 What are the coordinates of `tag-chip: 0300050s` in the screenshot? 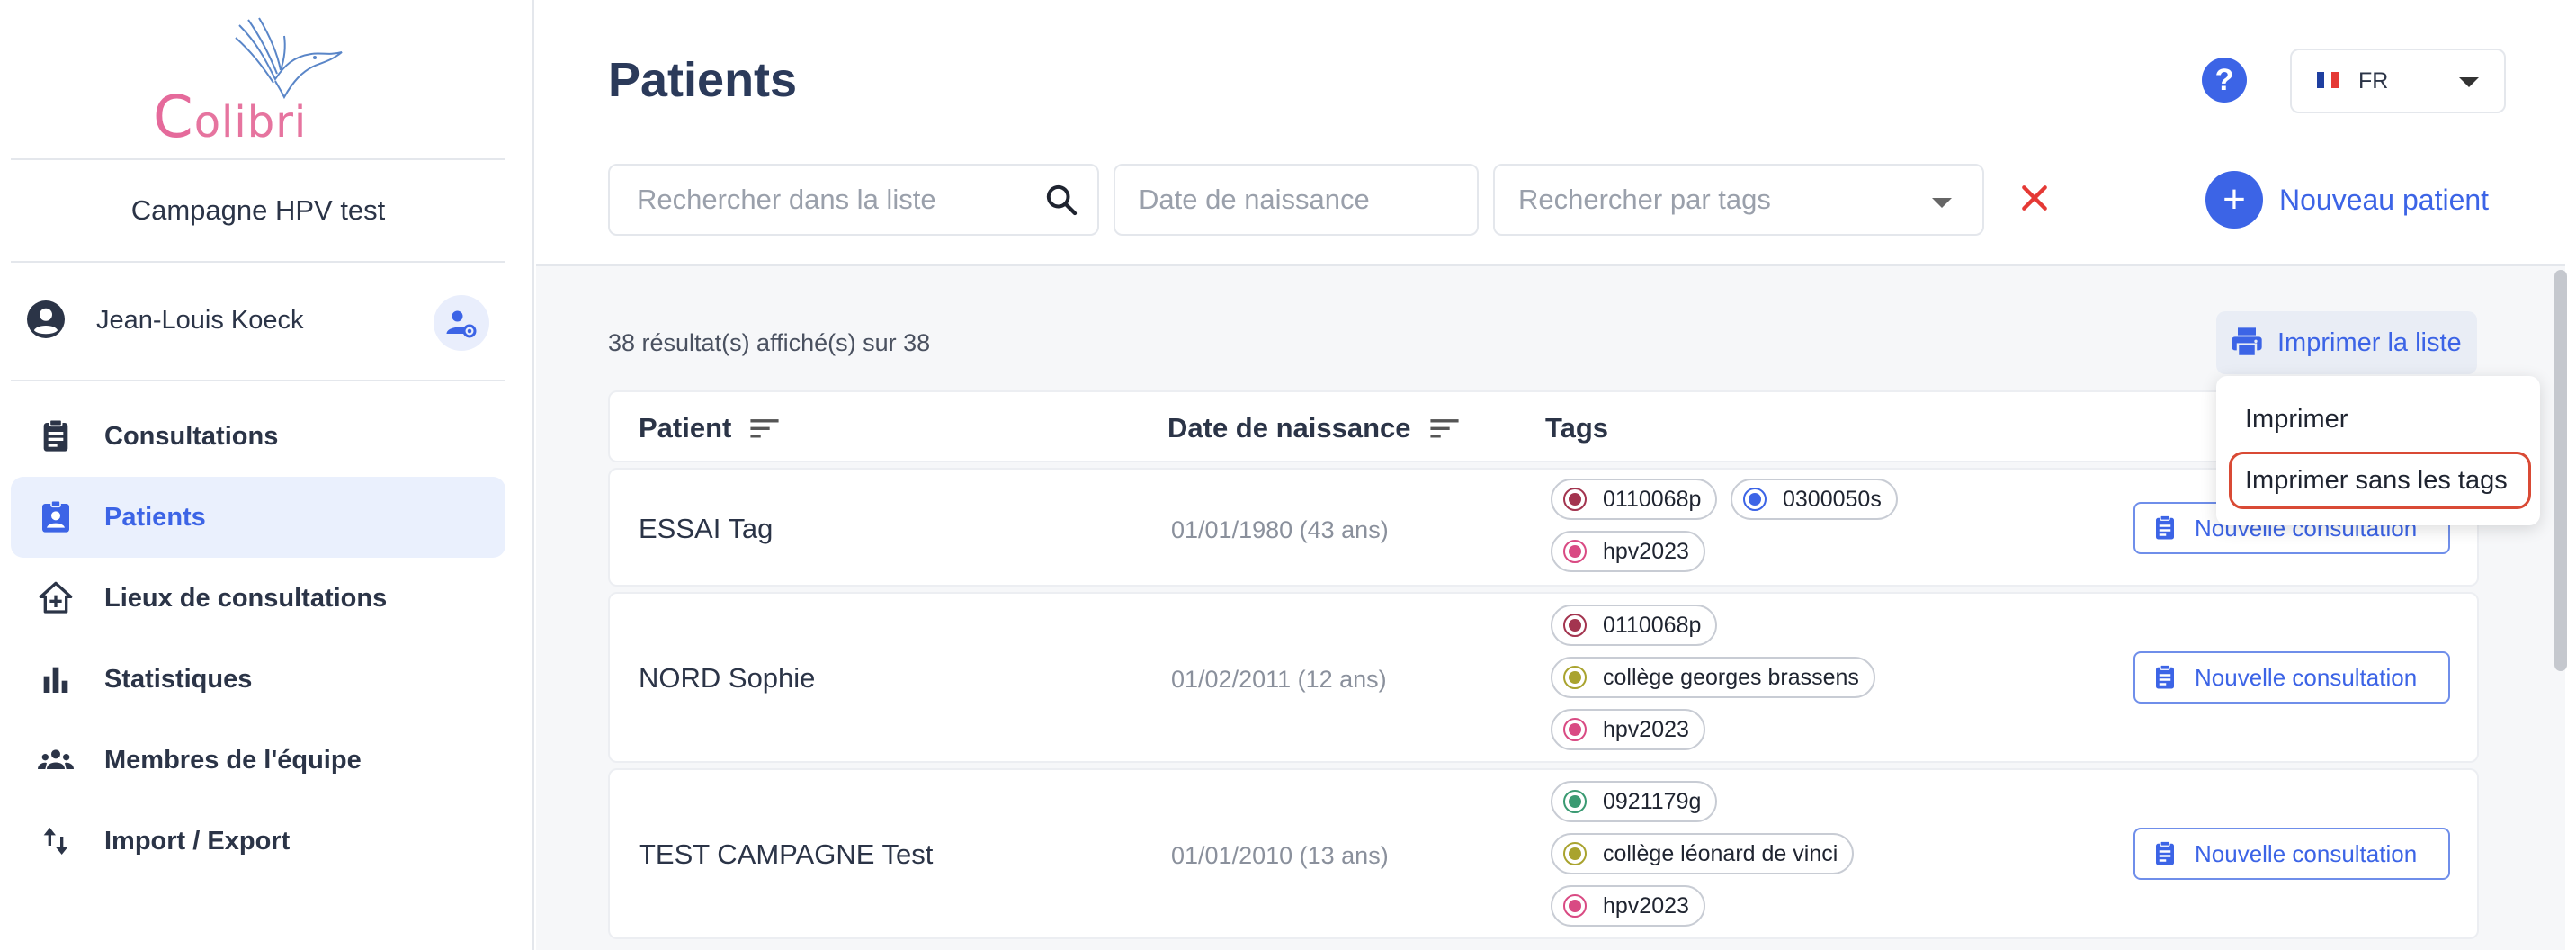 It's located at (1814, 499).